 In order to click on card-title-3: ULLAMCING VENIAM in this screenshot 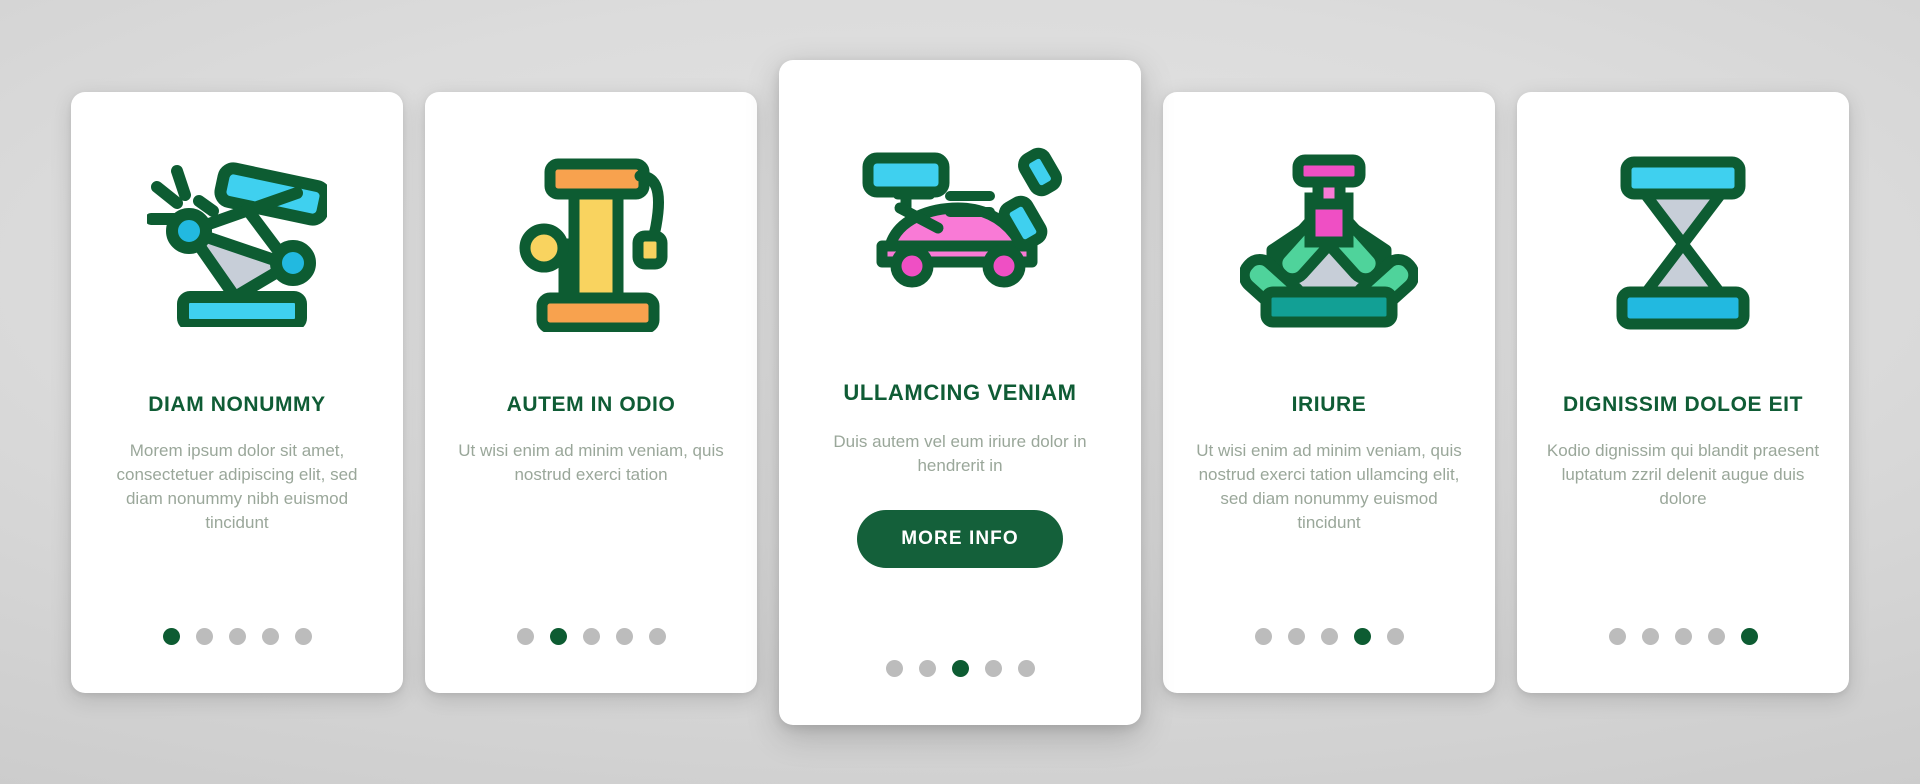, I will do `click(960, 392)`.